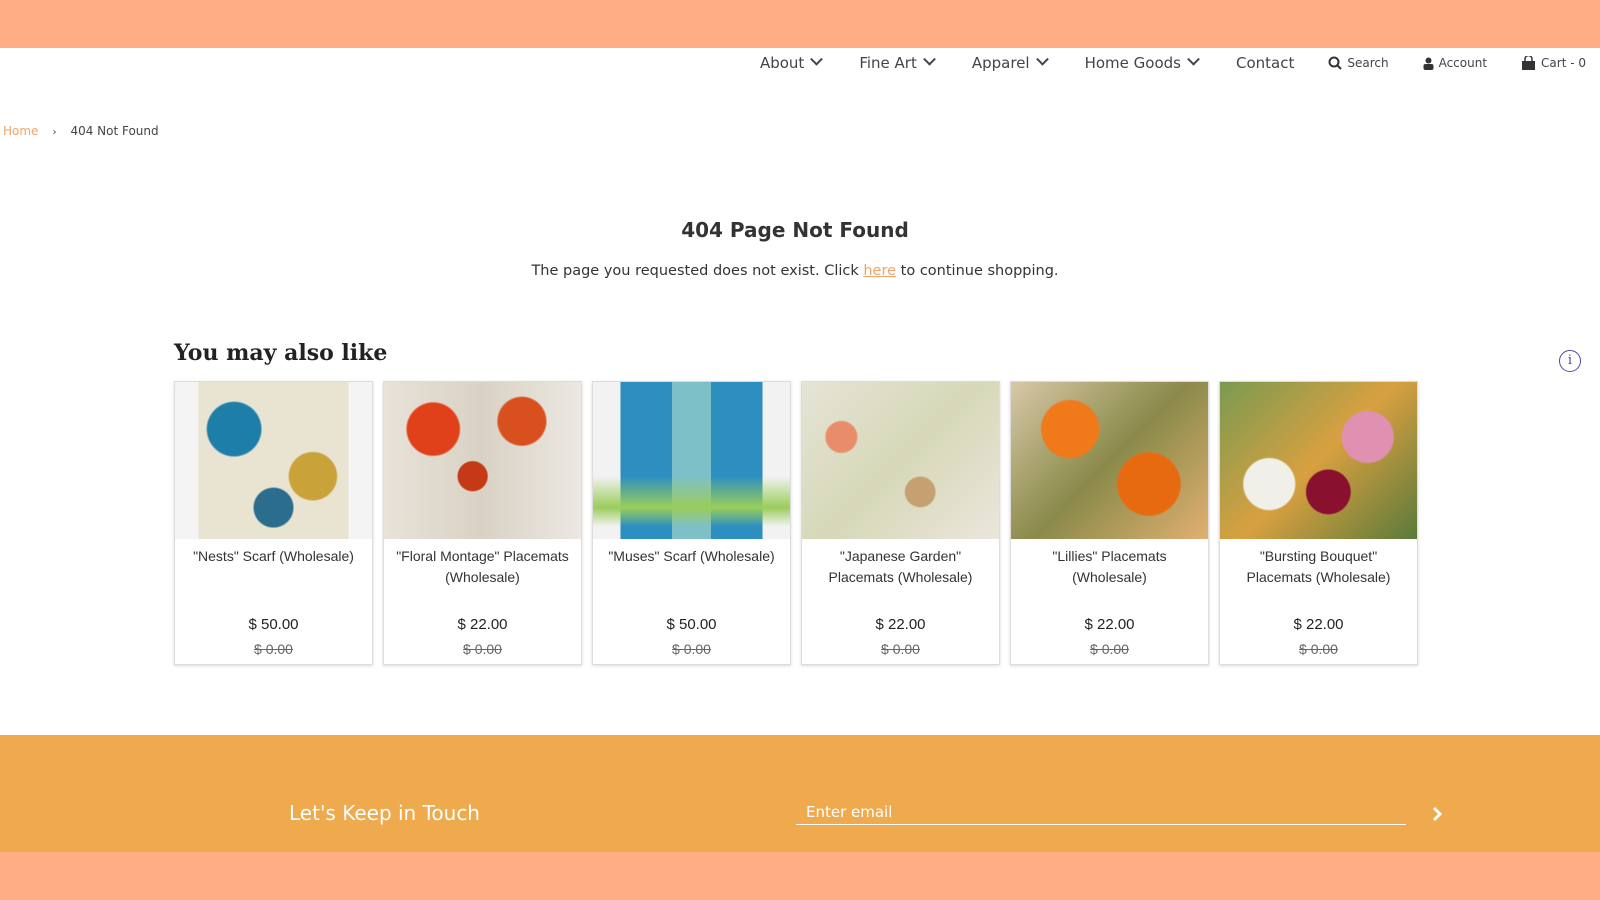  I want to click on email-input, so click(1101, 812).